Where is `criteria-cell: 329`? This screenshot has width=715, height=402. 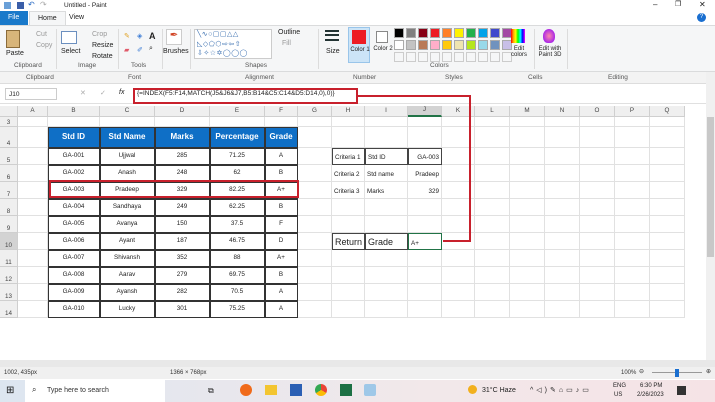 criteria-cell: 329 is located at coordinates (425, 190).